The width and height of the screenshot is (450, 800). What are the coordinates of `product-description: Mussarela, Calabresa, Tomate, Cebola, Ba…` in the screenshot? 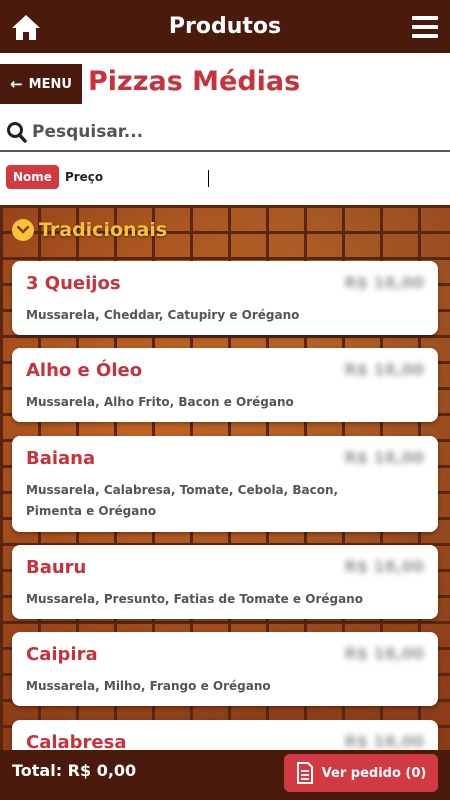 It's located at (182, 500).